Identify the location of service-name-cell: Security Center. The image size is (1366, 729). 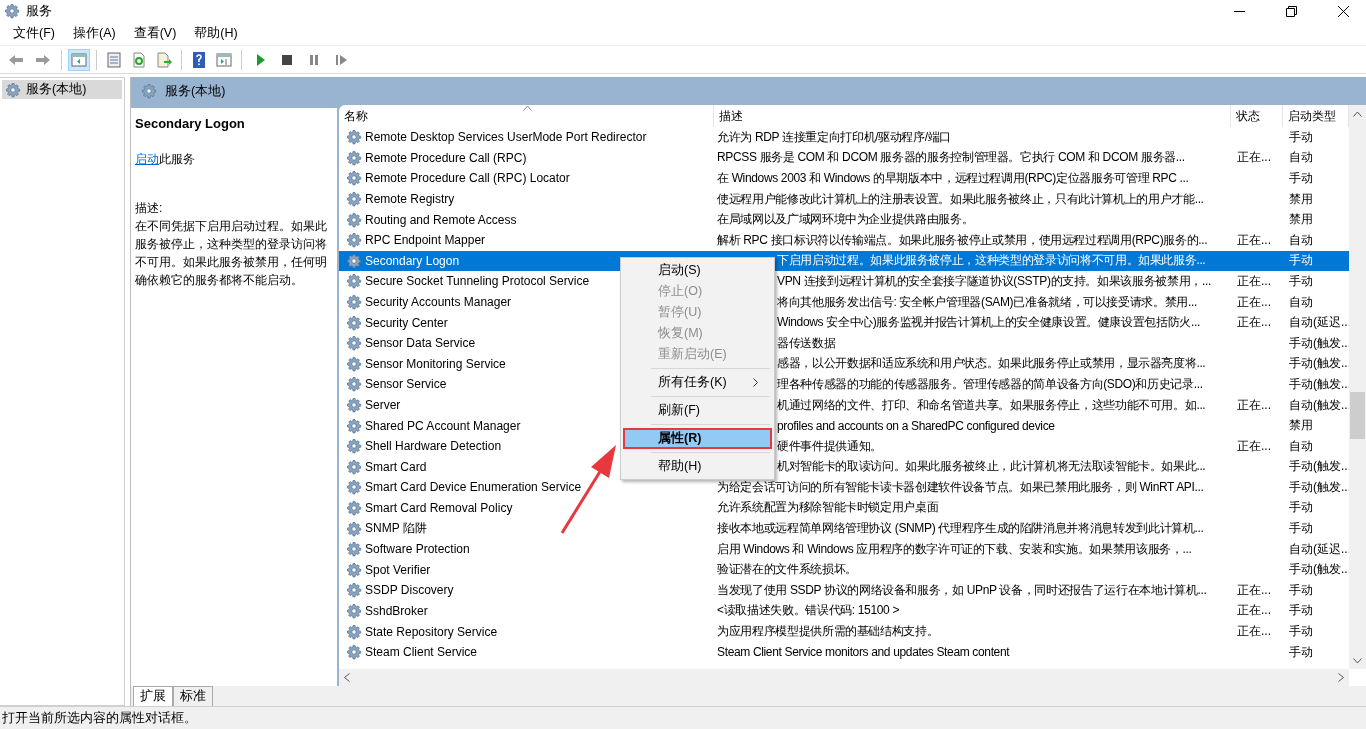
(406, 322).